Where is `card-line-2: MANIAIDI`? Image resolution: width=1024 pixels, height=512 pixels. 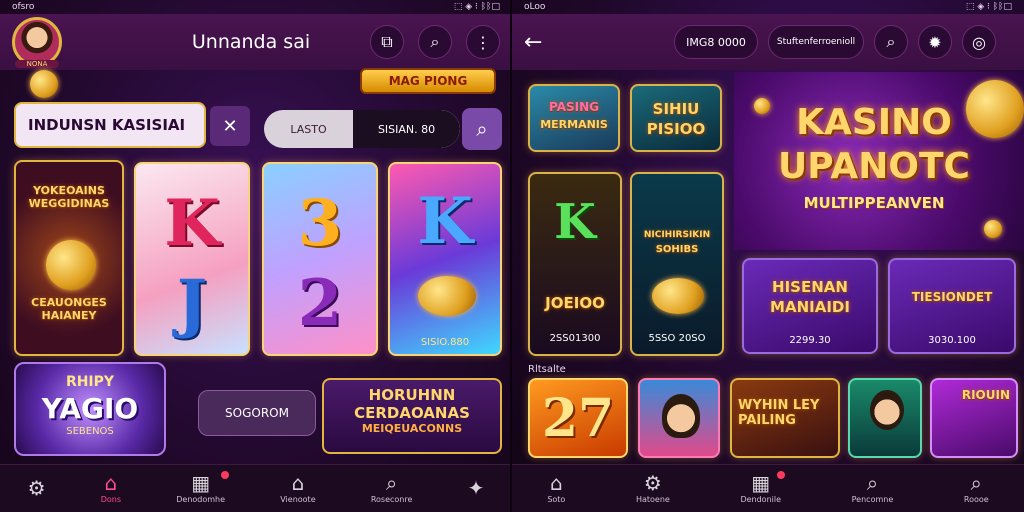
card-line-2: MANIAIDI is located at coordinates (810, 307).